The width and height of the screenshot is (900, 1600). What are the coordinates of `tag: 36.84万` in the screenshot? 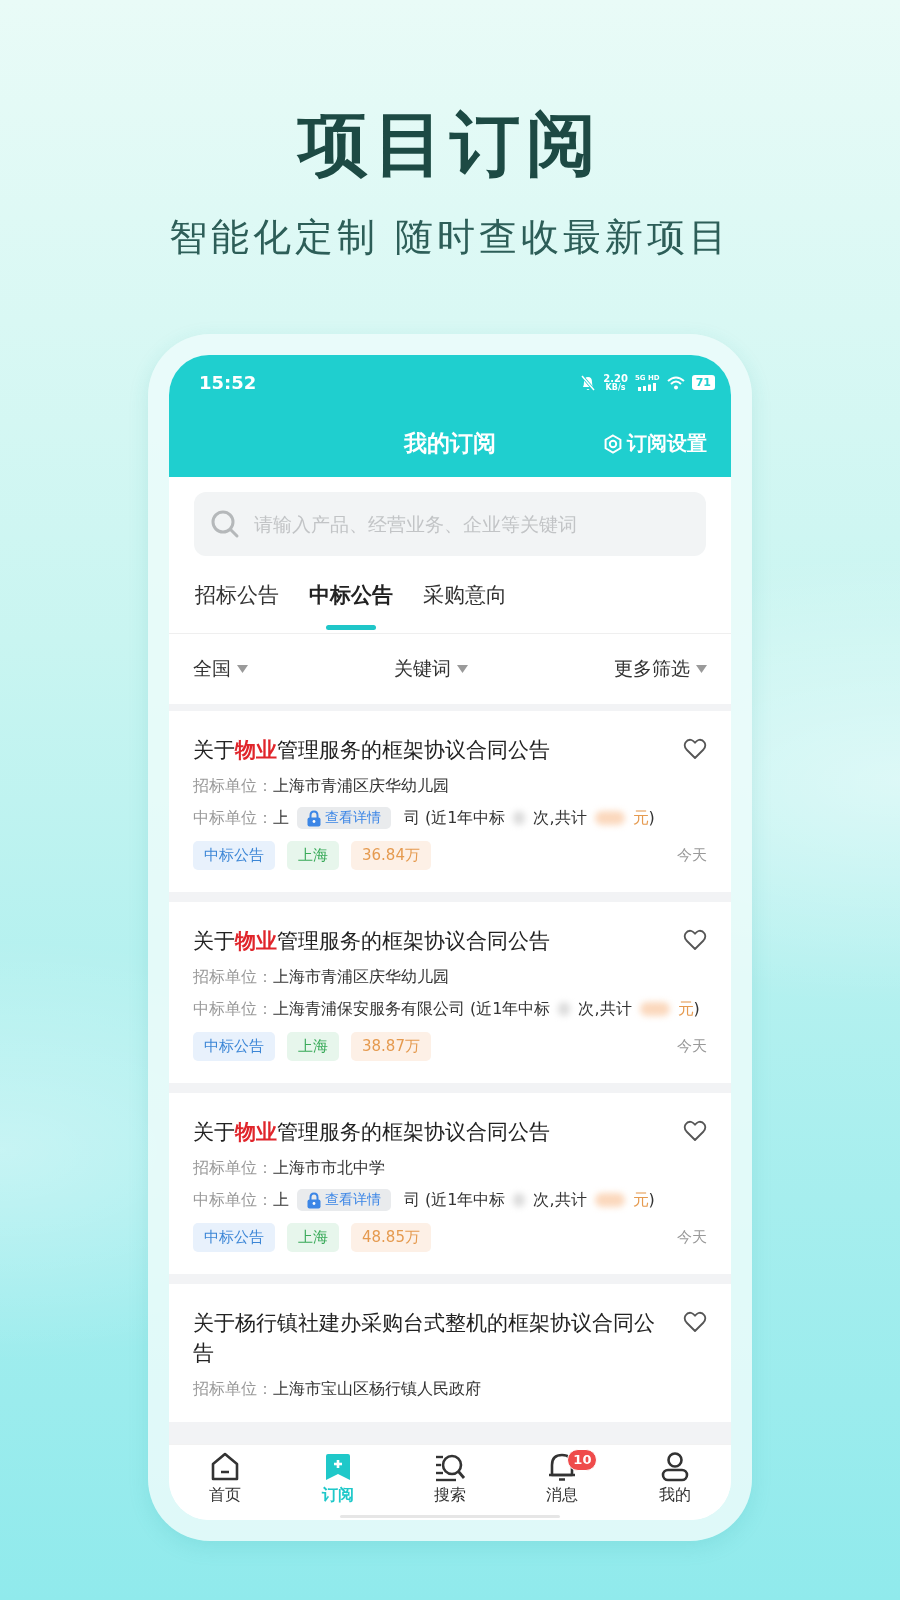 It's located at (391, 855).